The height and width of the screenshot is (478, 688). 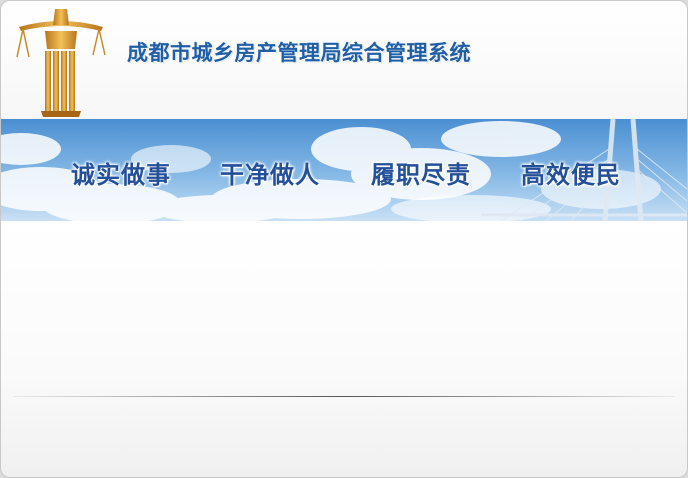 What do you see at coordinates (270, 174) in the screenshot?
I see `motto-clean-conduct: 干净做人` at bounding box center [270, 174].